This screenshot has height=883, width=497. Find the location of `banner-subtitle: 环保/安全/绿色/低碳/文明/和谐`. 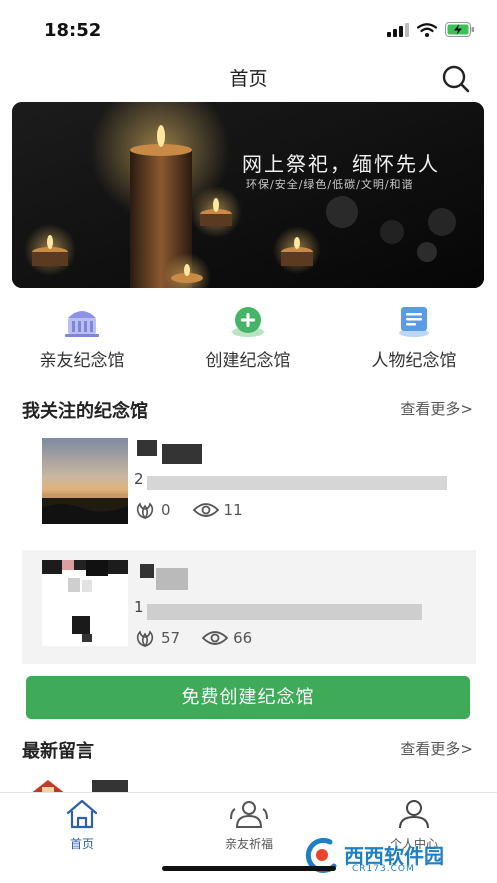

banner-subtitle: 环保/安全/绿色/低碳/文明/和谐 is located at coordinates (330, 184).